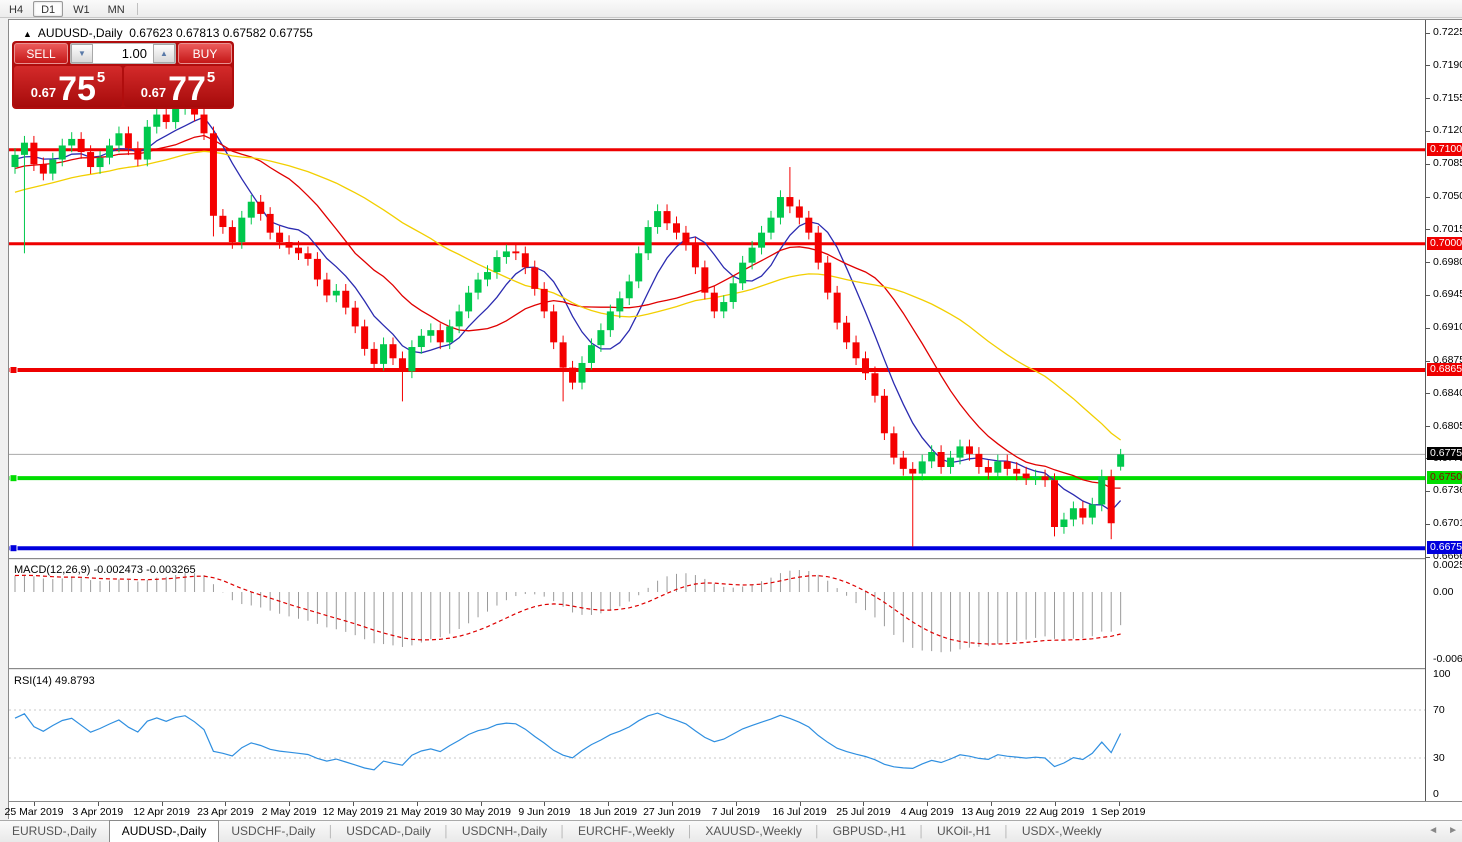  Describe the element at coordinates (1453, 830) in the screenshot. I see `tab-scroll-right-icon: ►` at that location.